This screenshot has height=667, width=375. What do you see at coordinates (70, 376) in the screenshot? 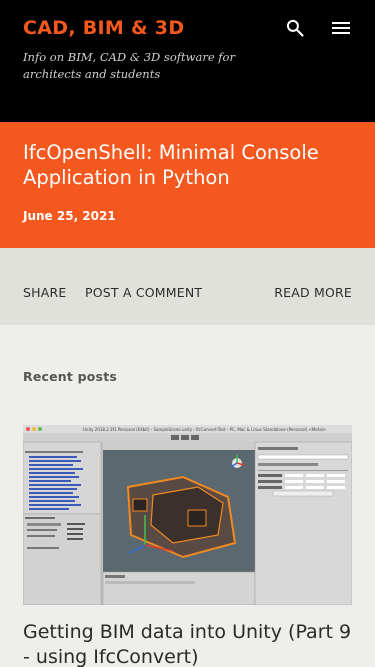
I see `recent-posts-heading: Recent posts` at bounding box center [70, 376].